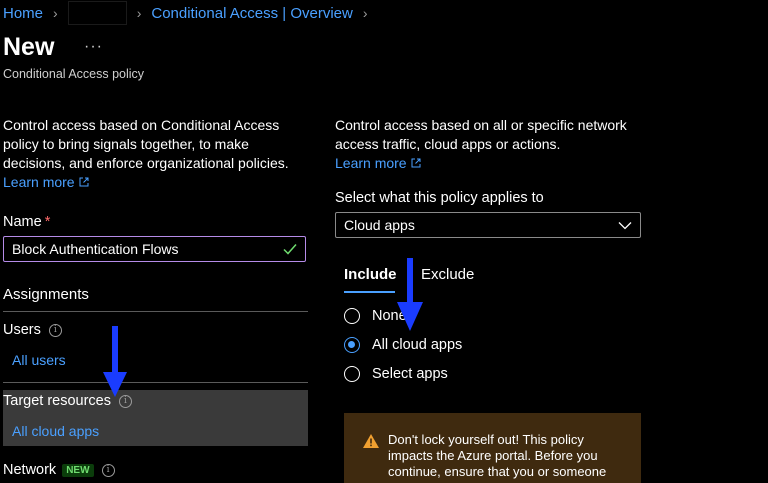  Describe the element at coordinates (417, 345) in the screenshot. I see `option-all-cloud-apps-label: All cloud apps` at that location.